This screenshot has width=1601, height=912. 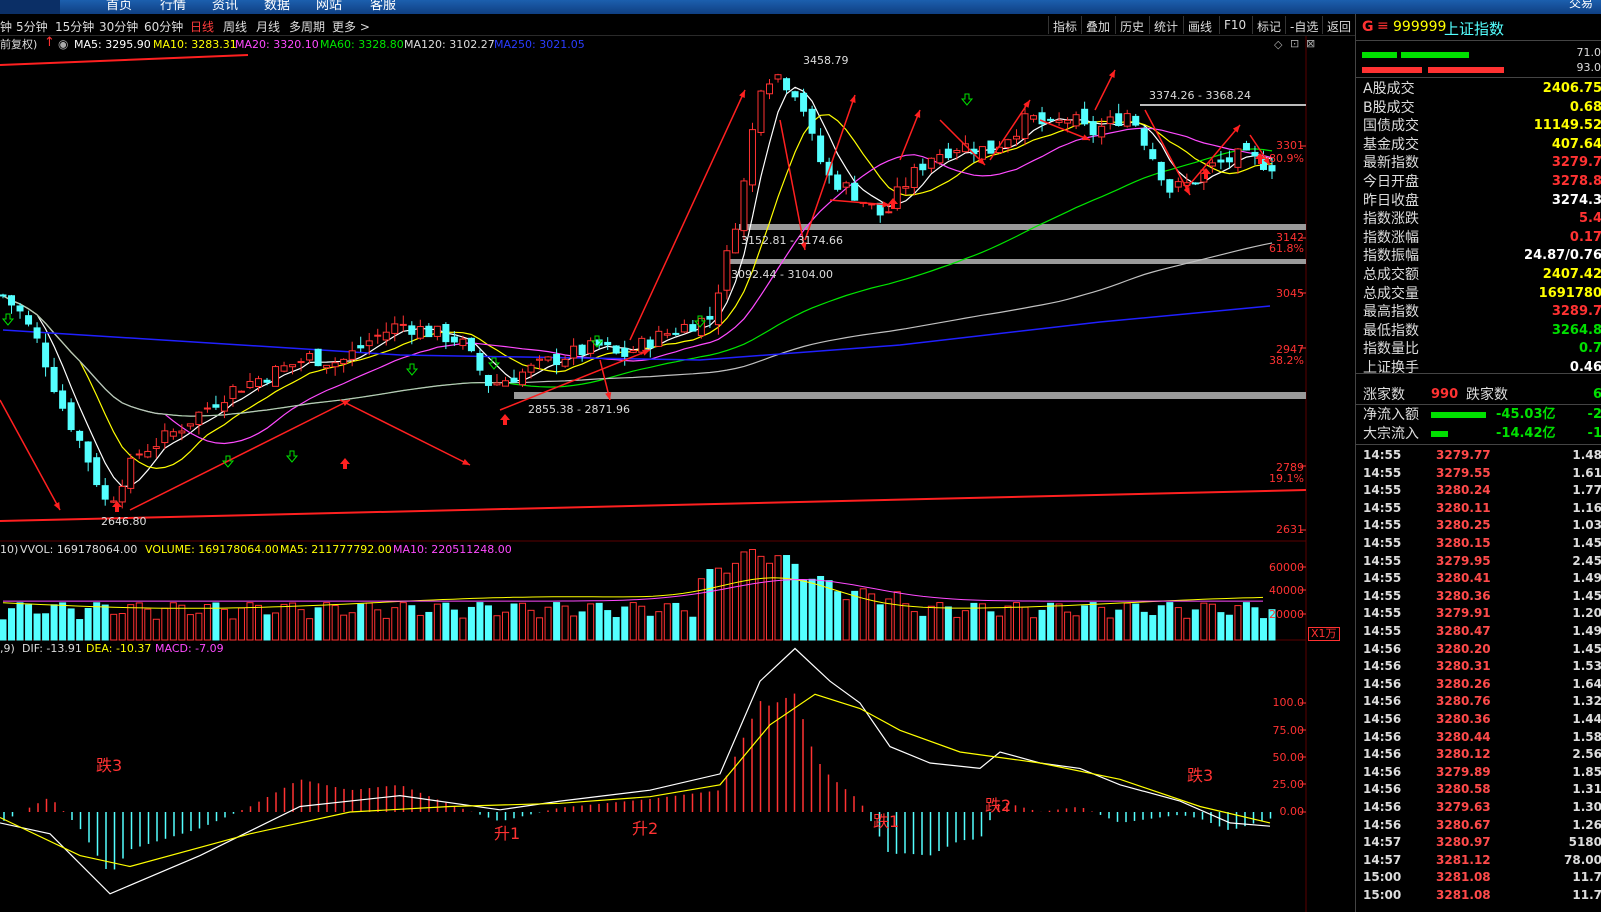 I want to click on period-min: 钟, so click(x=6, y=26).